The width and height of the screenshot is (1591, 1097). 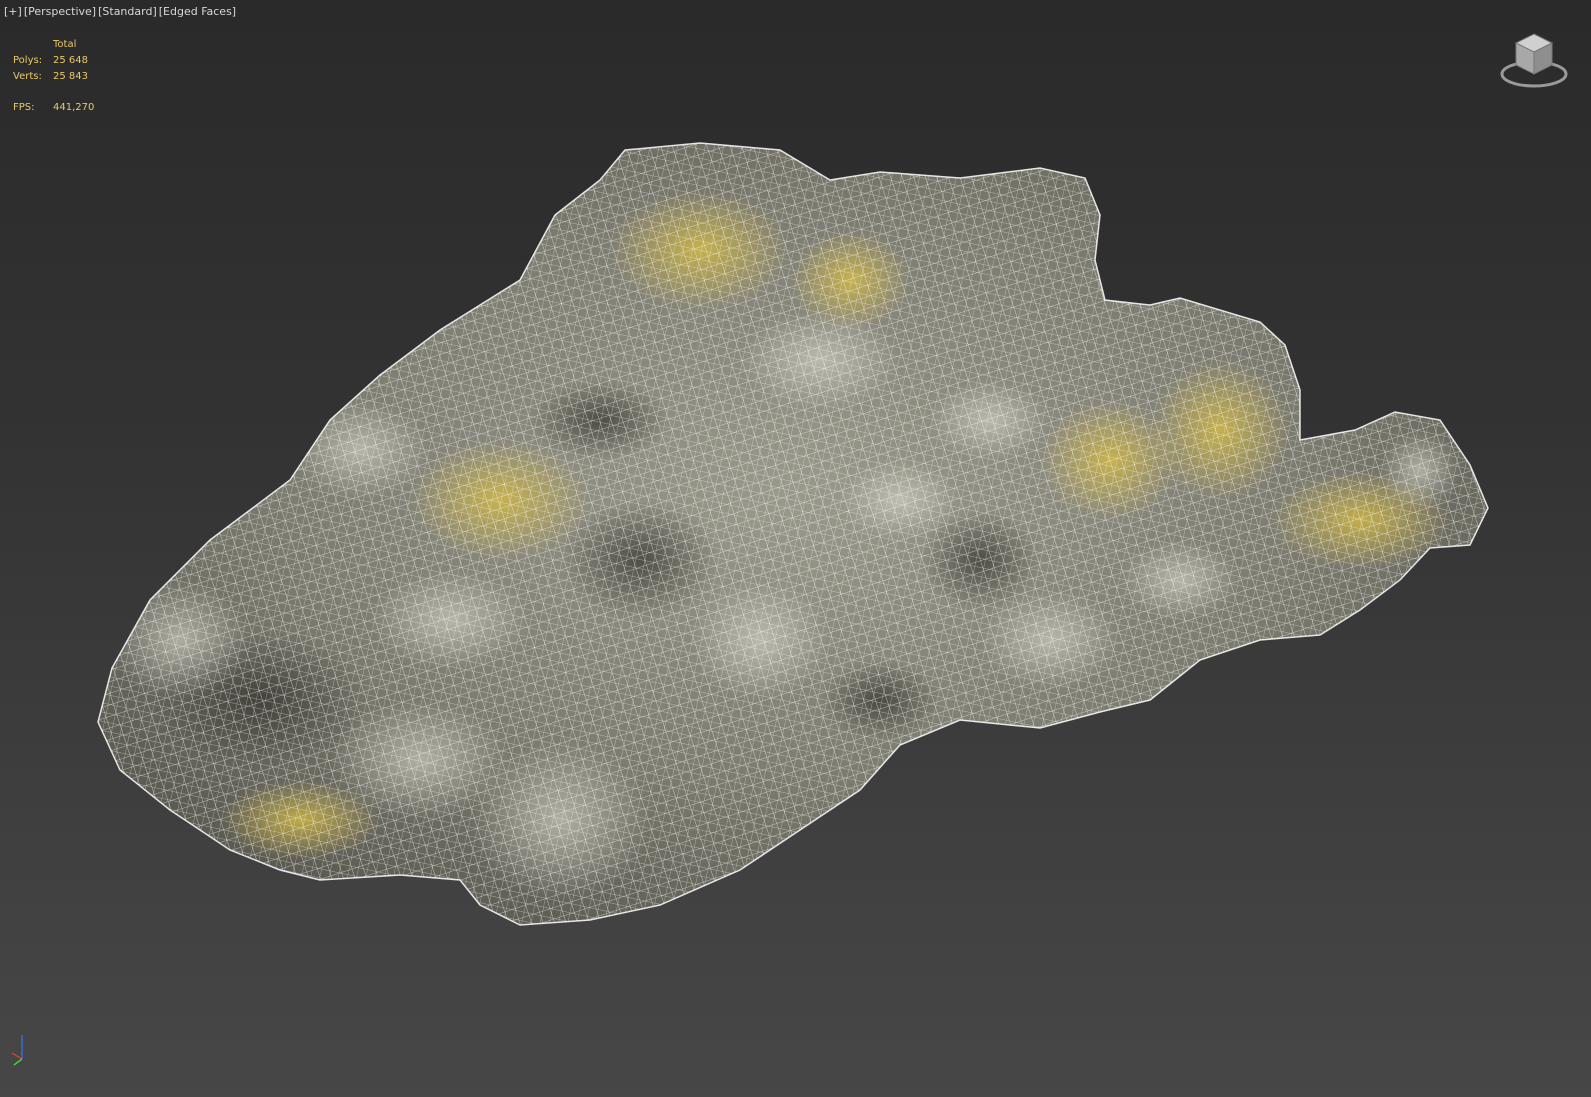 I want to click on viewcube-icon, so click(x=1534, y=61).